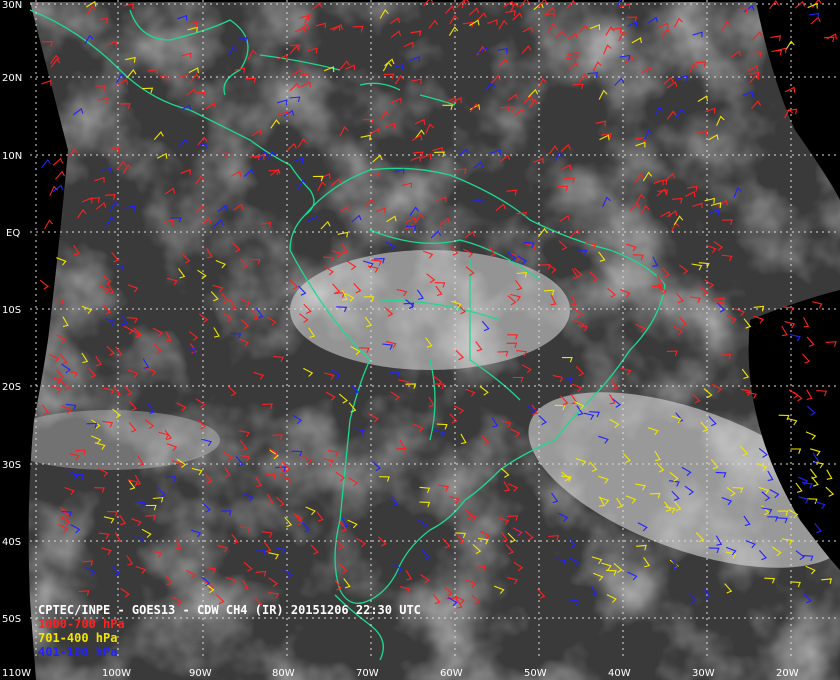  Describe the element at coordinates (12, 156) in the screenshot. I see `lat-label-10n: 10N` at that location.